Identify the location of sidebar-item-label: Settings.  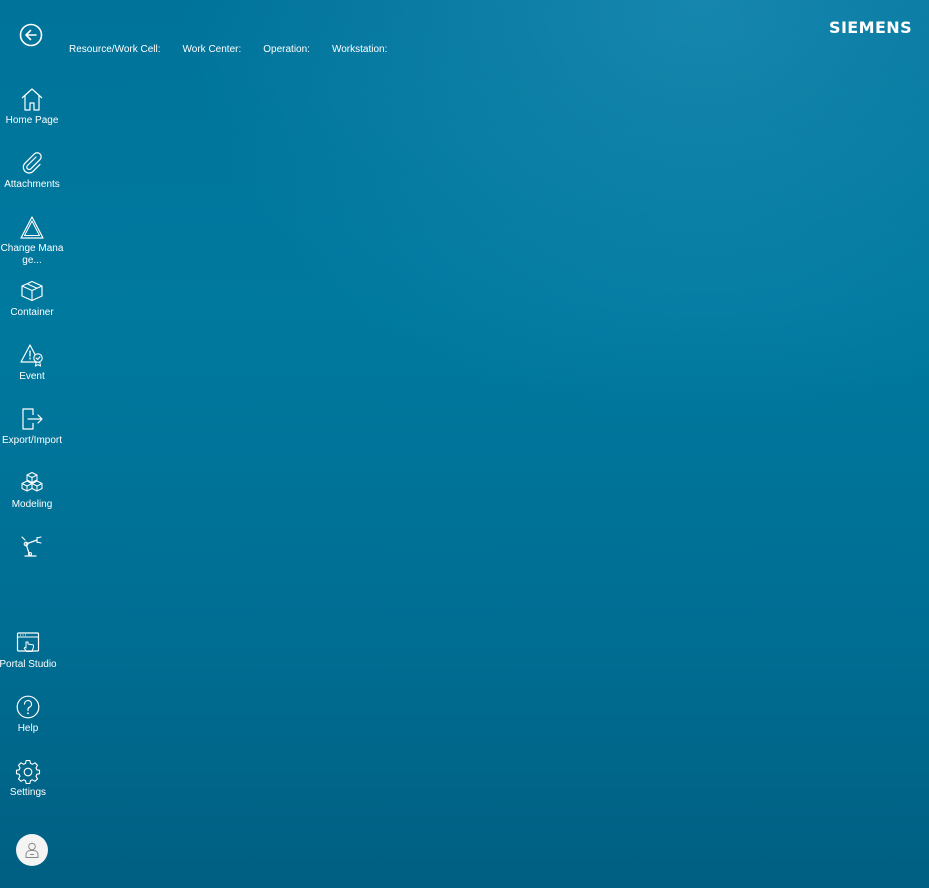
(28, 792).